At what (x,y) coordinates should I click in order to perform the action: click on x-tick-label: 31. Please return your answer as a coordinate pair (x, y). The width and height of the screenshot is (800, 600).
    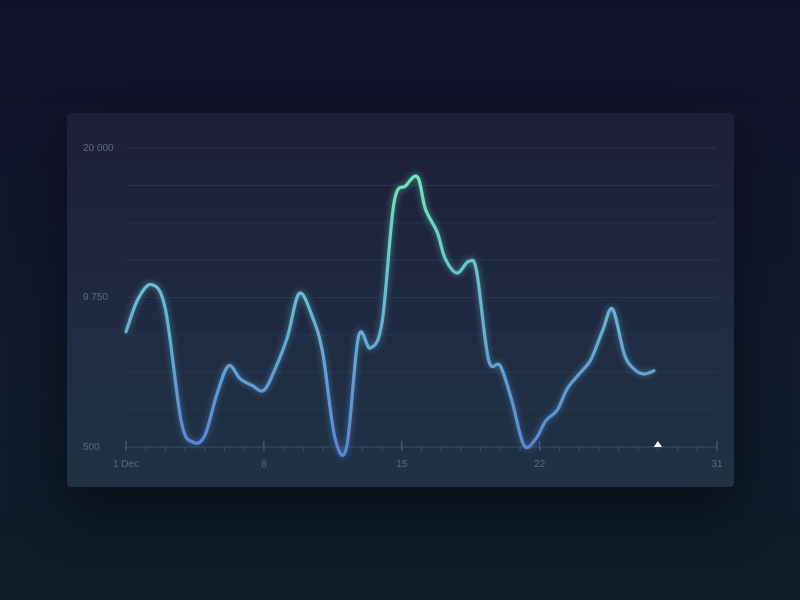
    Looking at the image, I should click on (717, 464).